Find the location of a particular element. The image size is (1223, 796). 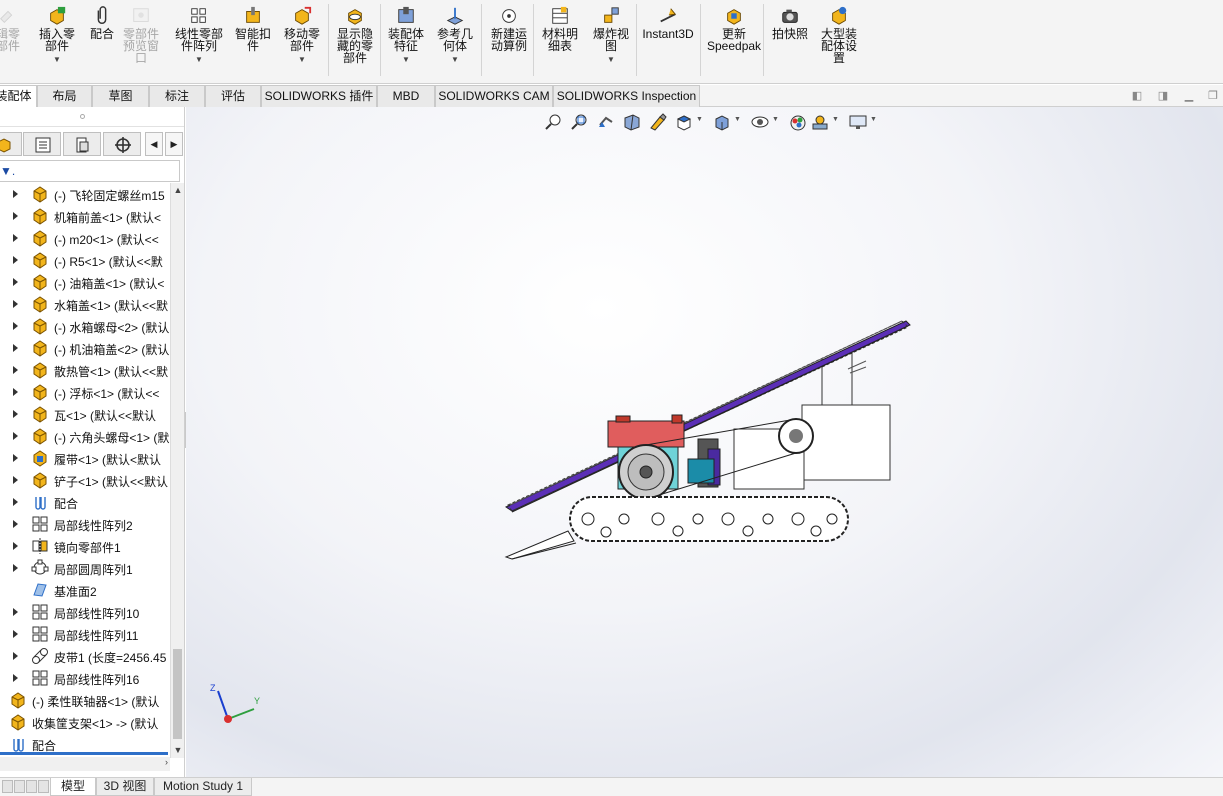

apply-scene-dropdown-icon: ▼ is located at coordinates (835, 119).